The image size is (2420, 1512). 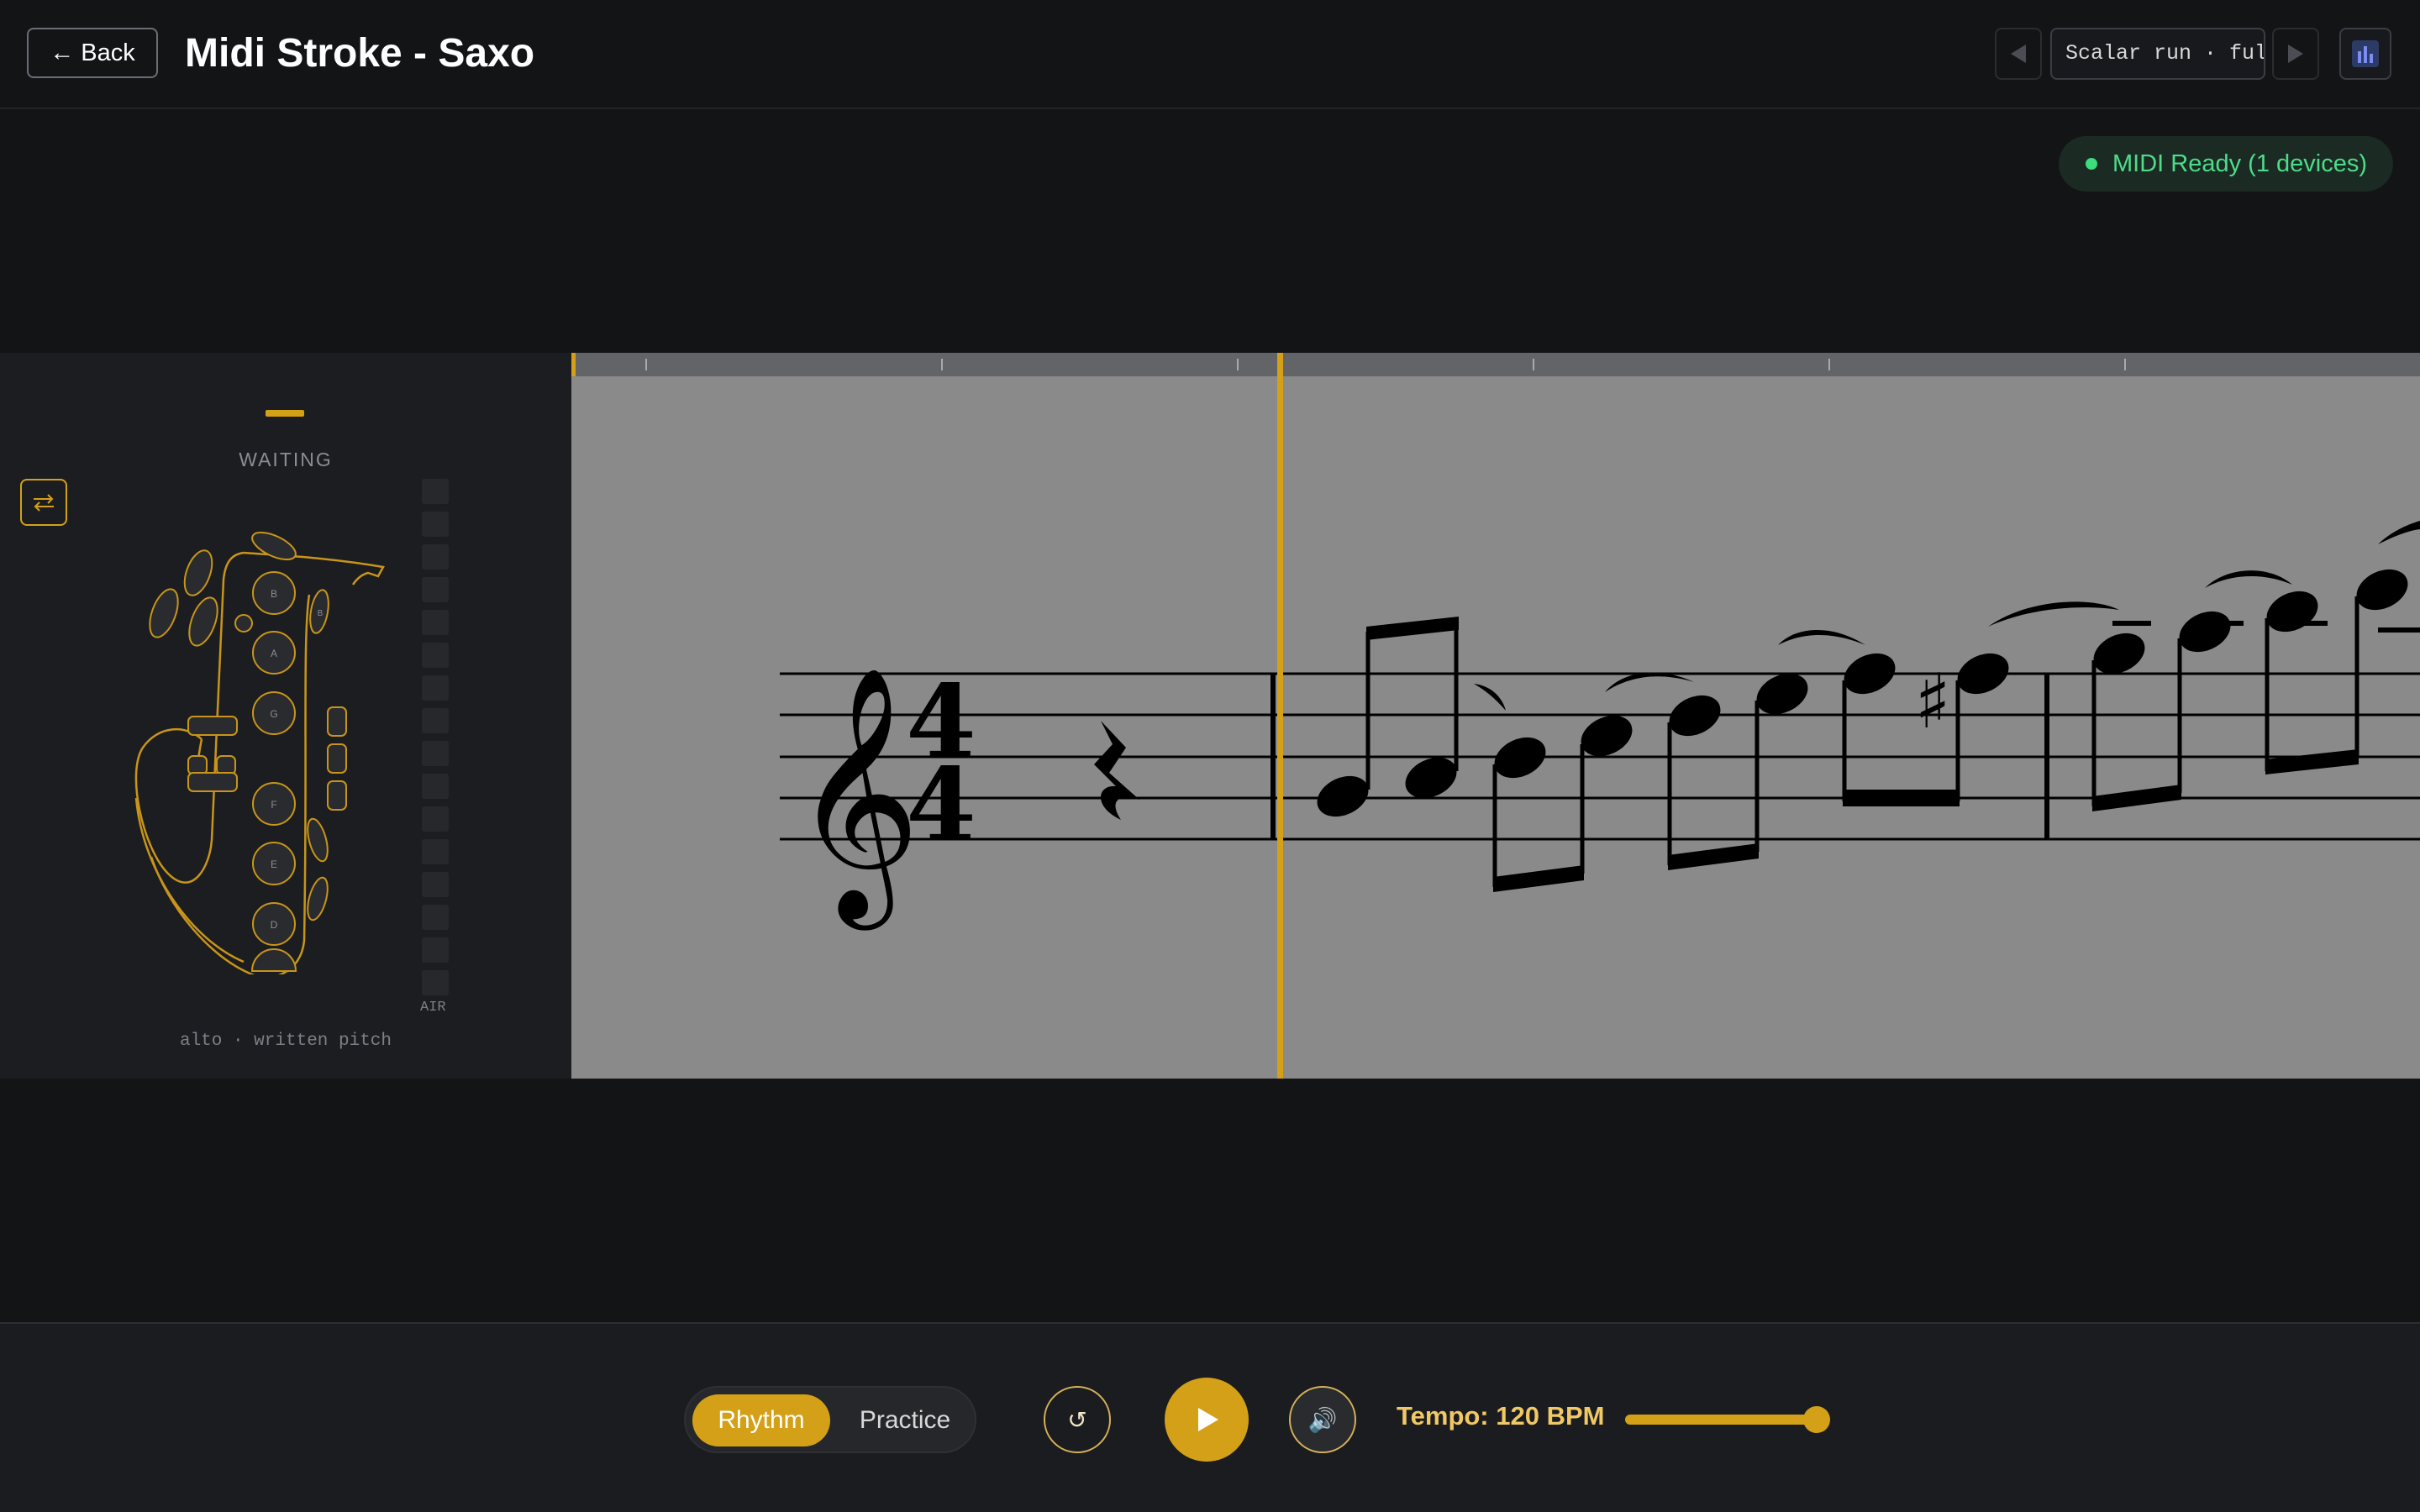 I want to click on play-button, so click(x=1207, y=1420).